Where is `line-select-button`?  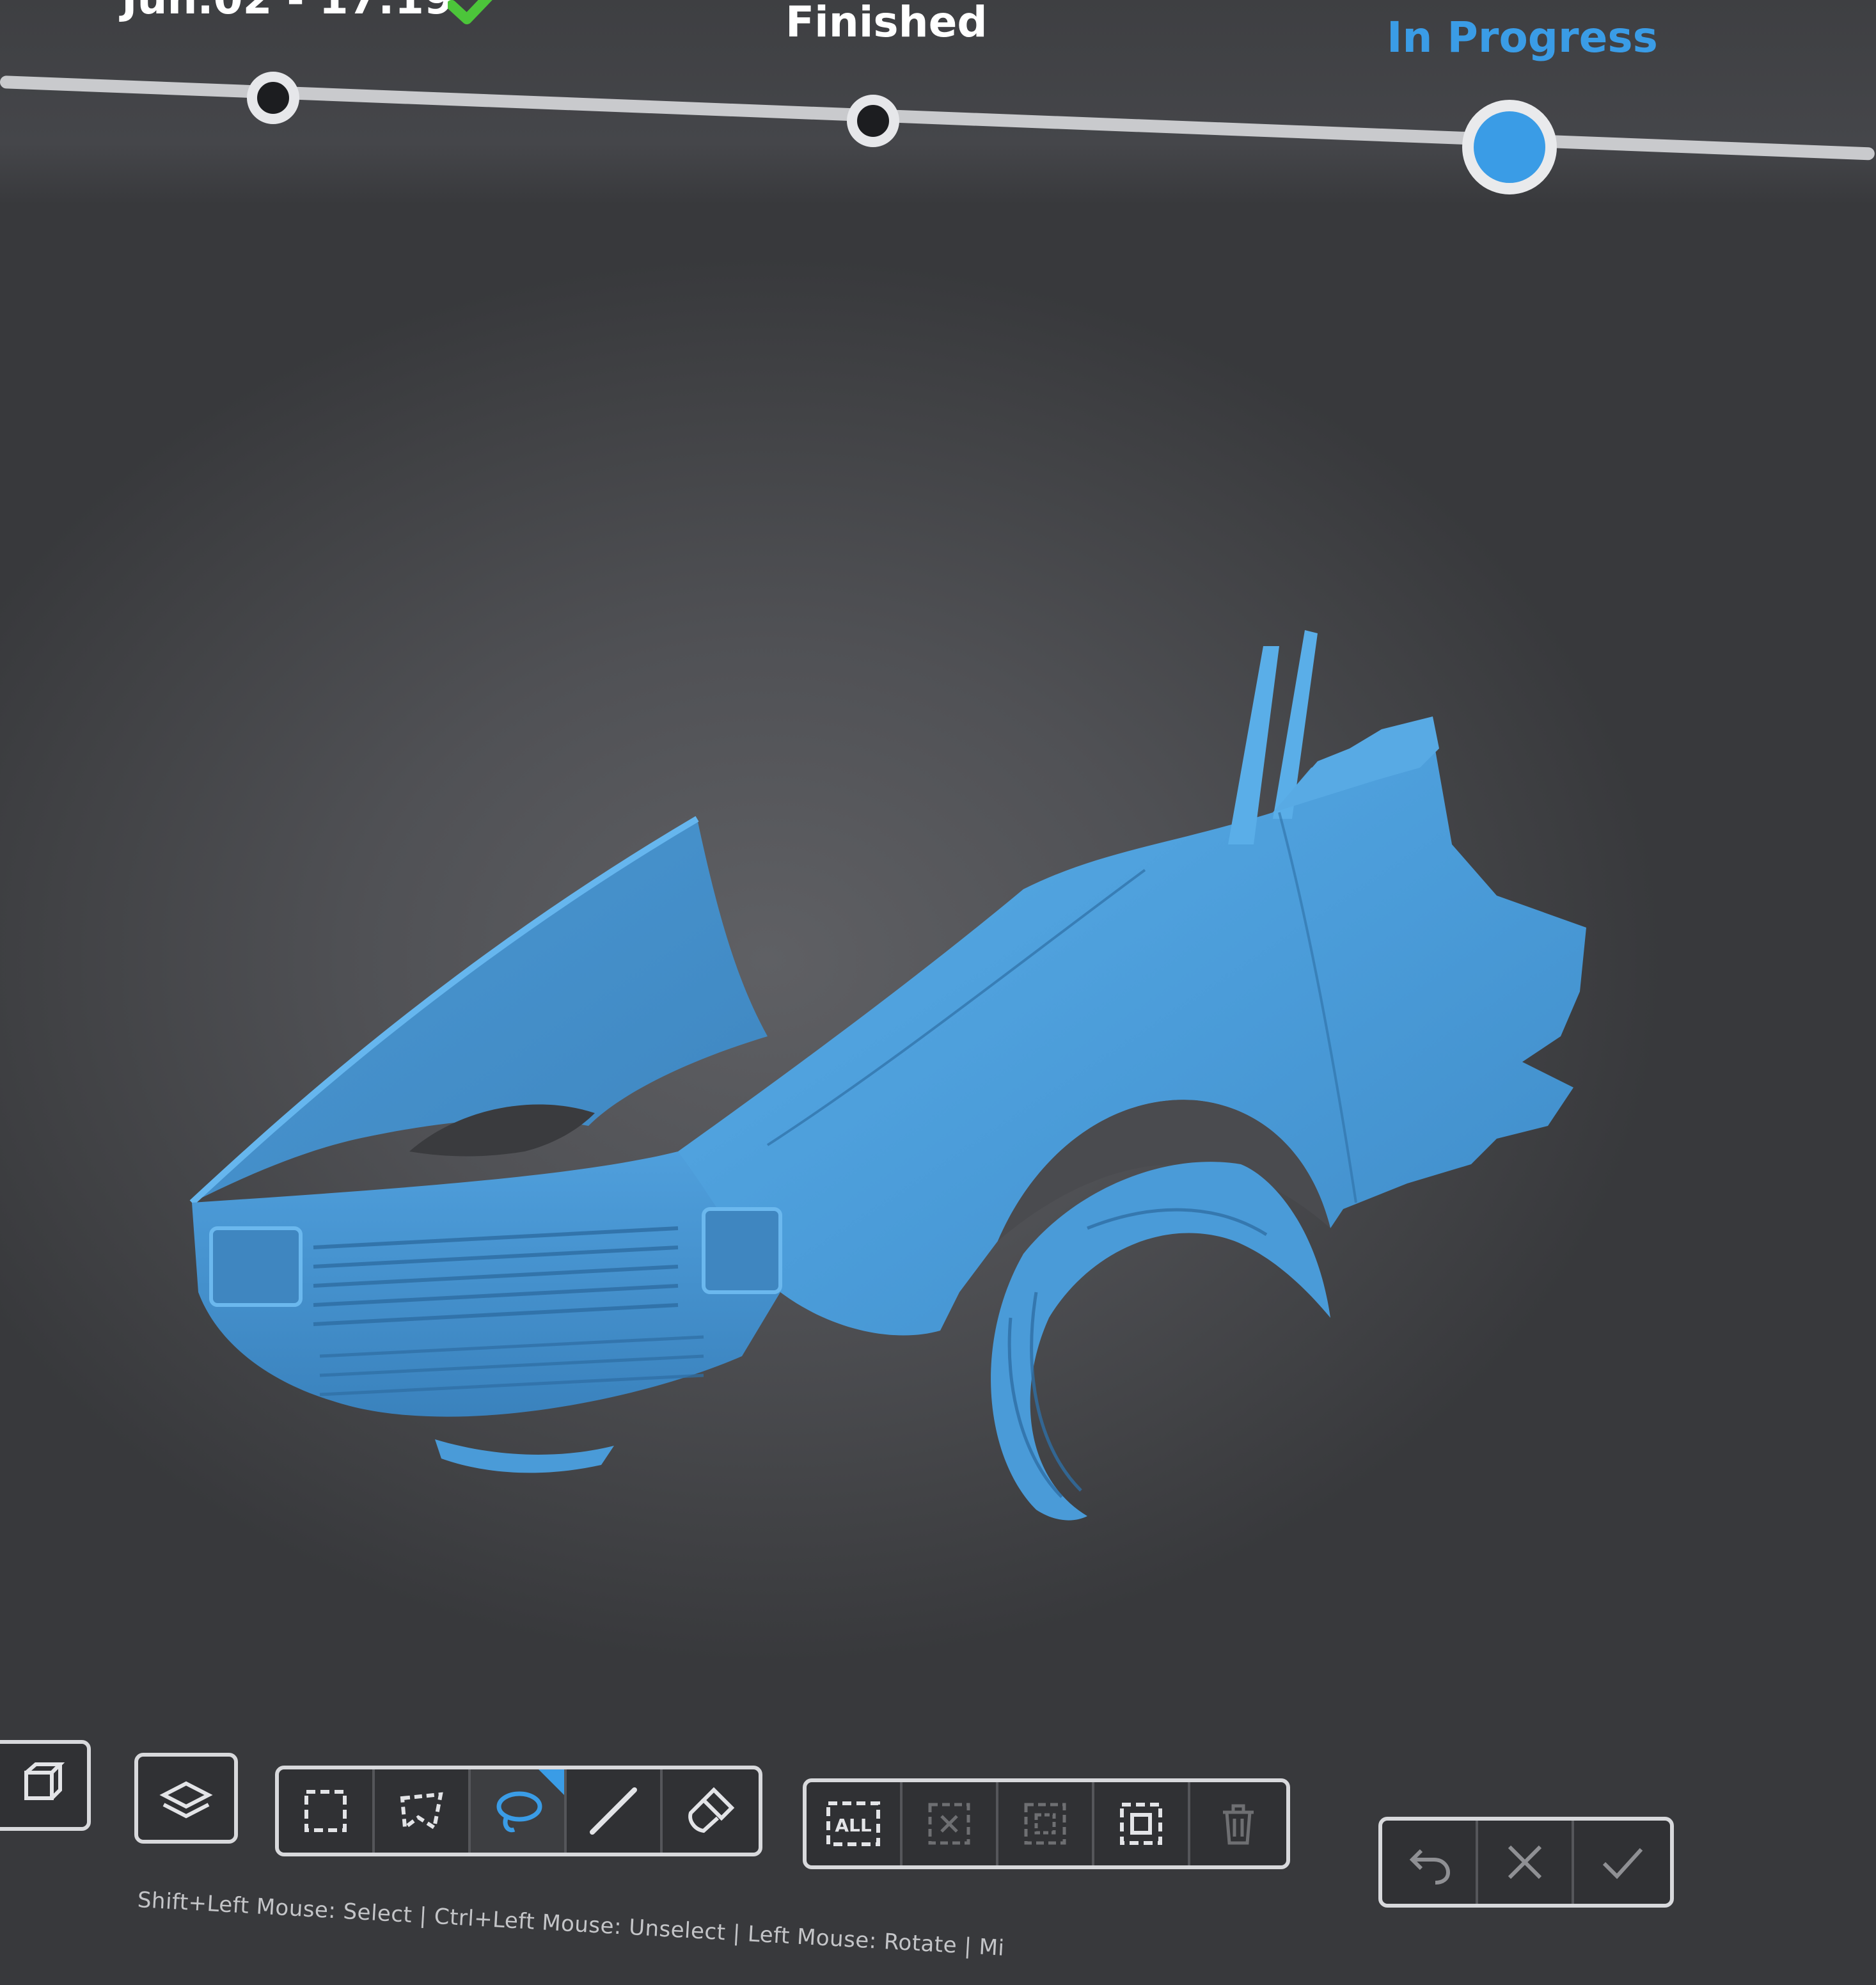
line-select-button is located at coordinates (615, 1811).